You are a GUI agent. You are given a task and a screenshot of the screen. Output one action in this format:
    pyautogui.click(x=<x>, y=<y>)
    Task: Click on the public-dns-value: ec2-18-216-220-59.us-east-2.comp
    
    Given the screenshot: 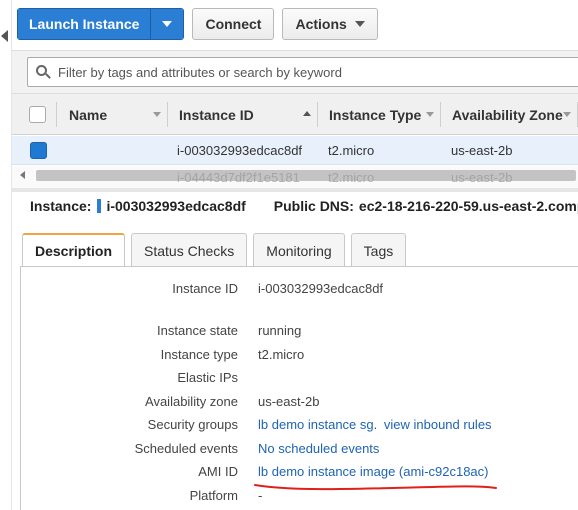 What is the action you would take?
    pyautogui.click(x=468, y=206)
    